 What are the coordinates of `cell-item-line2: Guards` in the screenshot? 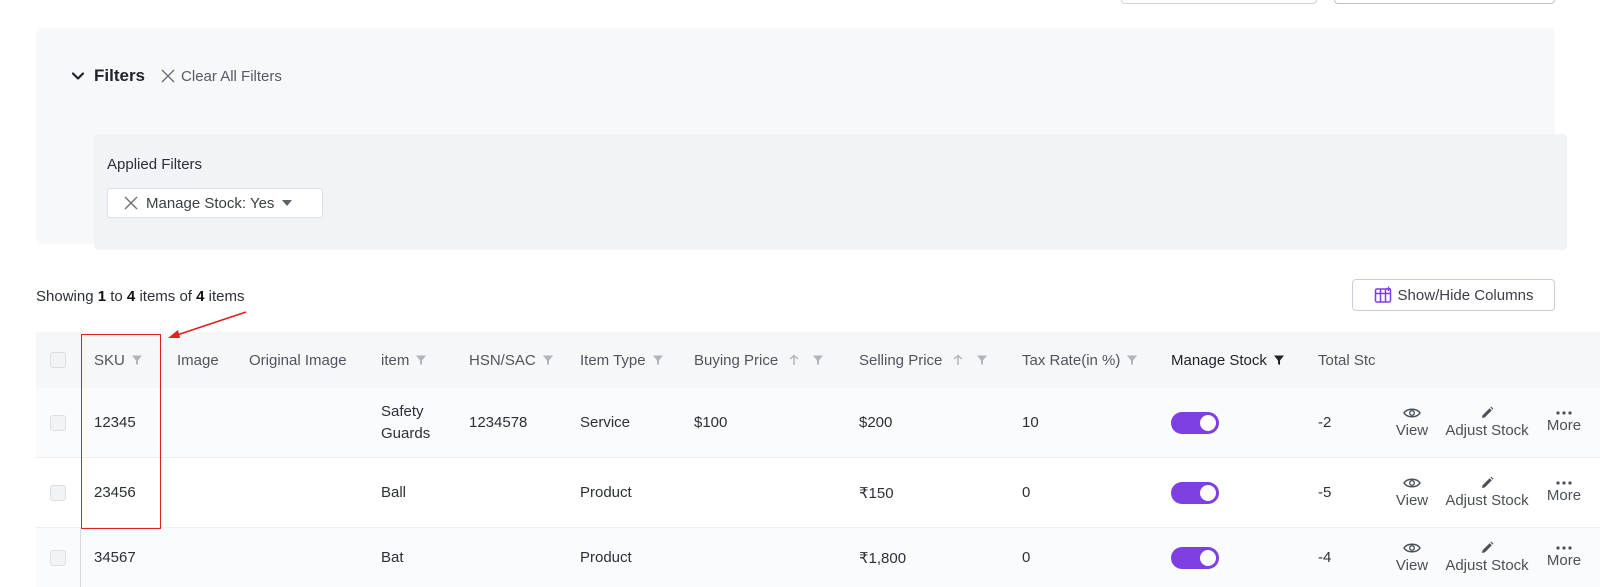 It's located at (406, 433).